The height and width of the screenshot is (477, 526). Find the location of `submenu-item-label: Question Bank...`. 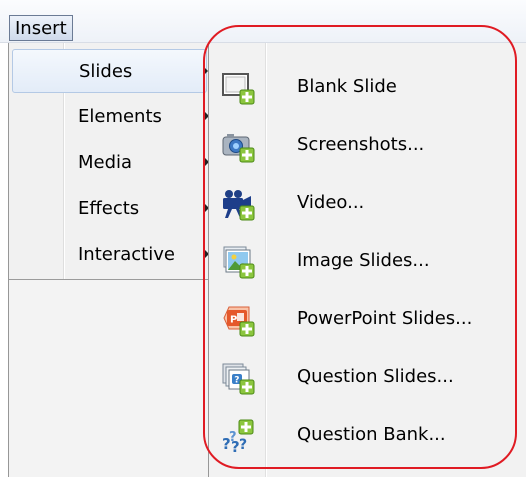

submenu-item-label: Question Bank... is located at coordinates (371, 434).